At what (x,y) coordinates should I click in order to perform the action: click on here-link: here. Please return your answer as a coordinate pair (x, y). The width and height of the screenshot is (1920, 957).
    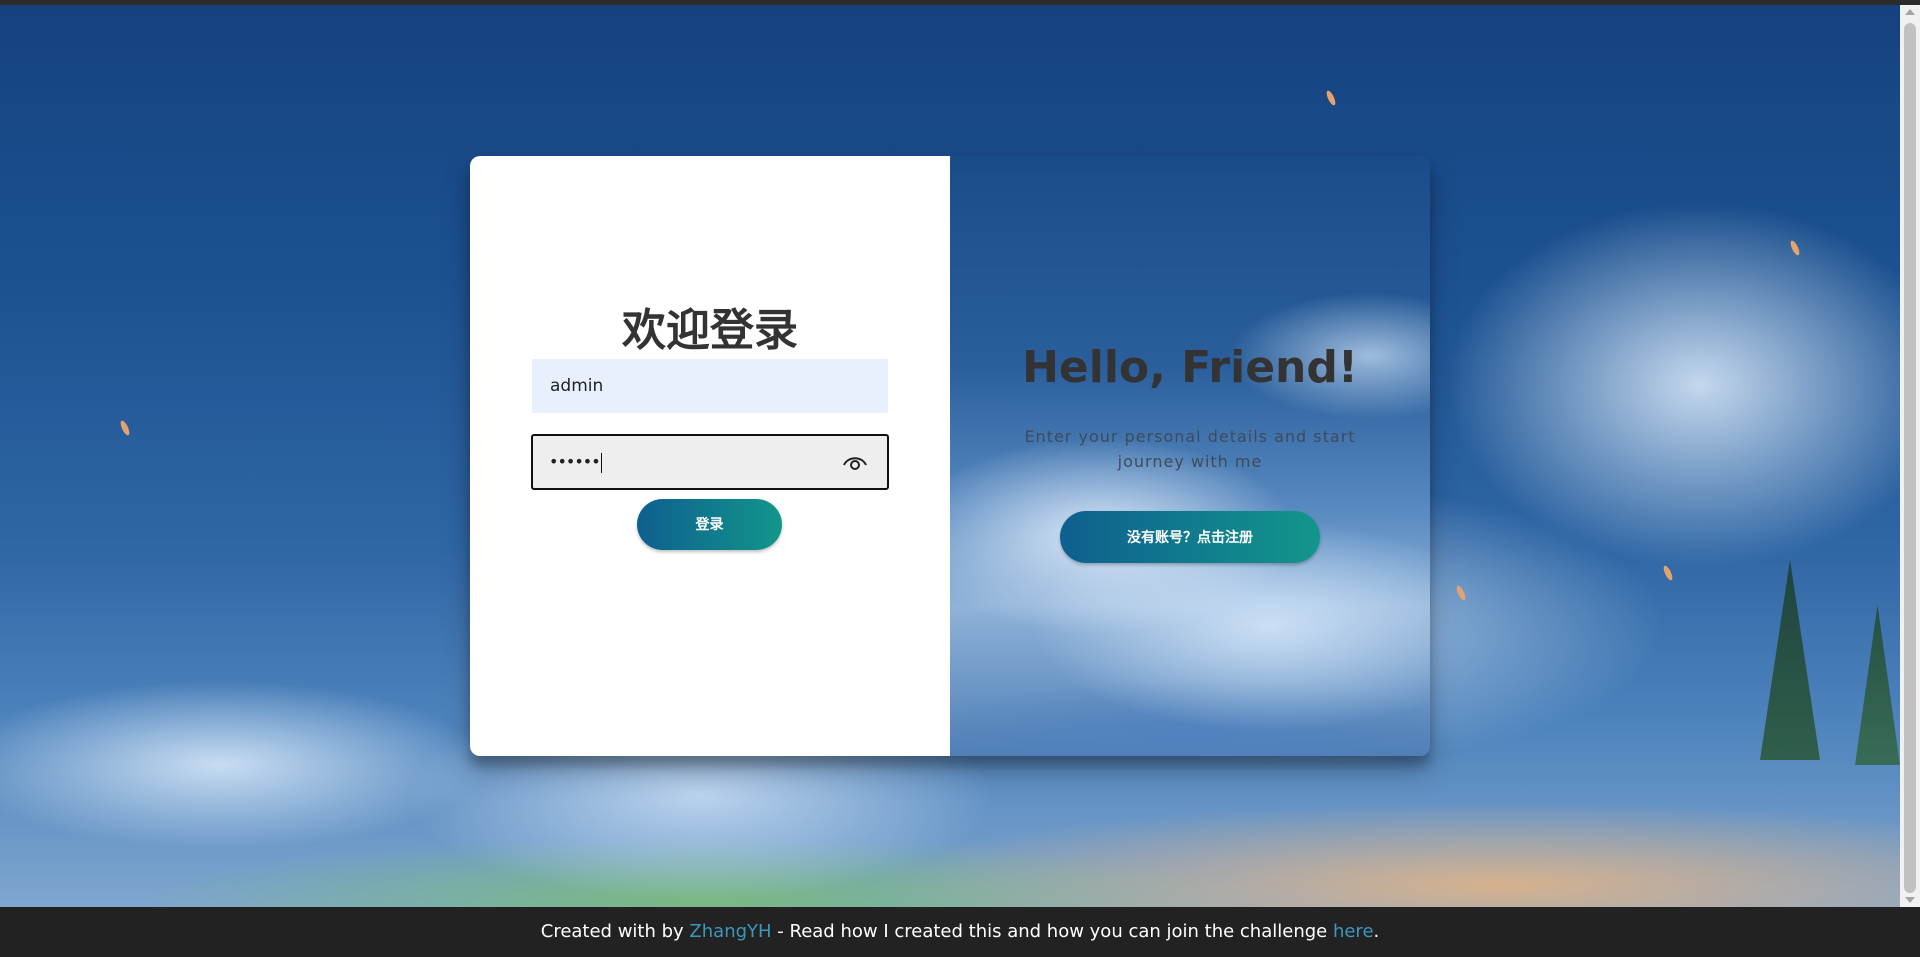
    Looking at the image, I should click on (1353, 931).